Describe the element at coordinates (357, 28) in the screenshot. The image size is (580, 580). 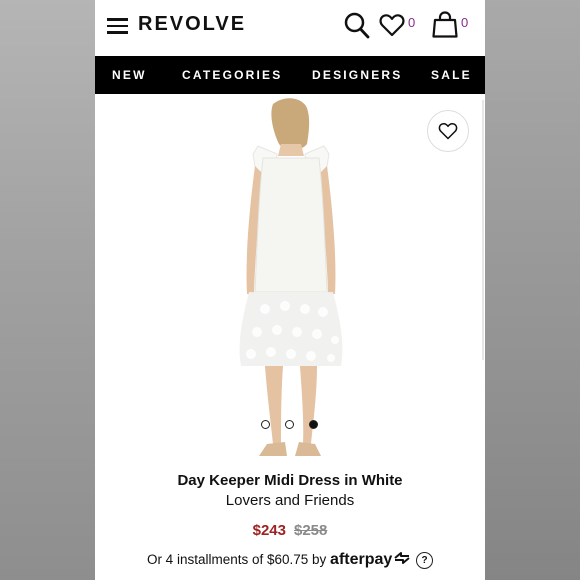
I see `search-icon` at that location.